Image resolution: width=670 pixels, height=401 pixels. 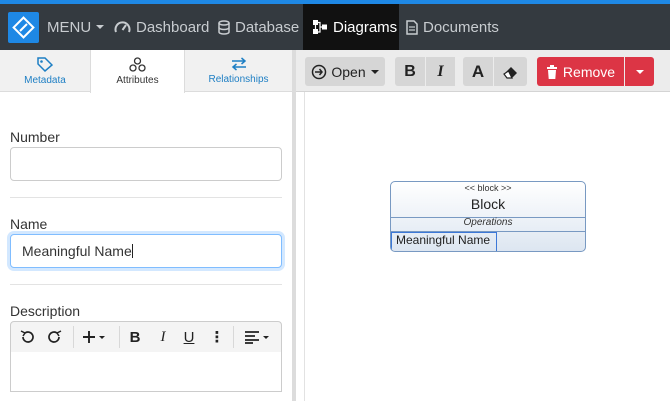 I want to click on diagram-toolbar: Open B I A Remove, so click(x=483, y=71).